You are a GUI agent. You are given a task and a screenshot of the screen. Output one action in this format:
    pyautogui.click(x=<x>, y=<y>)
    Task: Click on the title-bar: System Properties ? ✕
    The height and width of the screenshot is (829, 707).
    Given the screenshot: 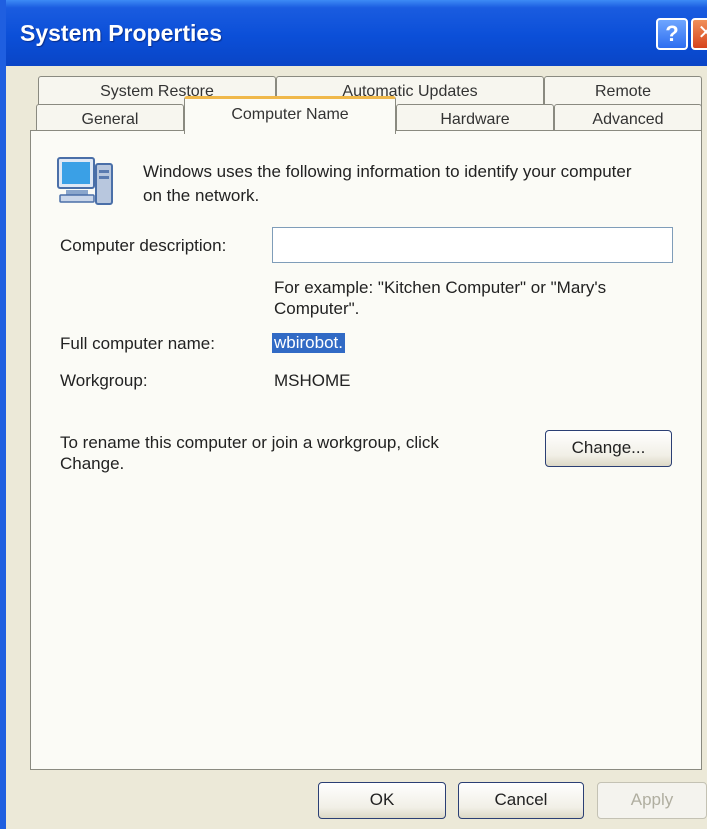 What is the action you would take?
    pyautogui.click(x=356, y=33)
    